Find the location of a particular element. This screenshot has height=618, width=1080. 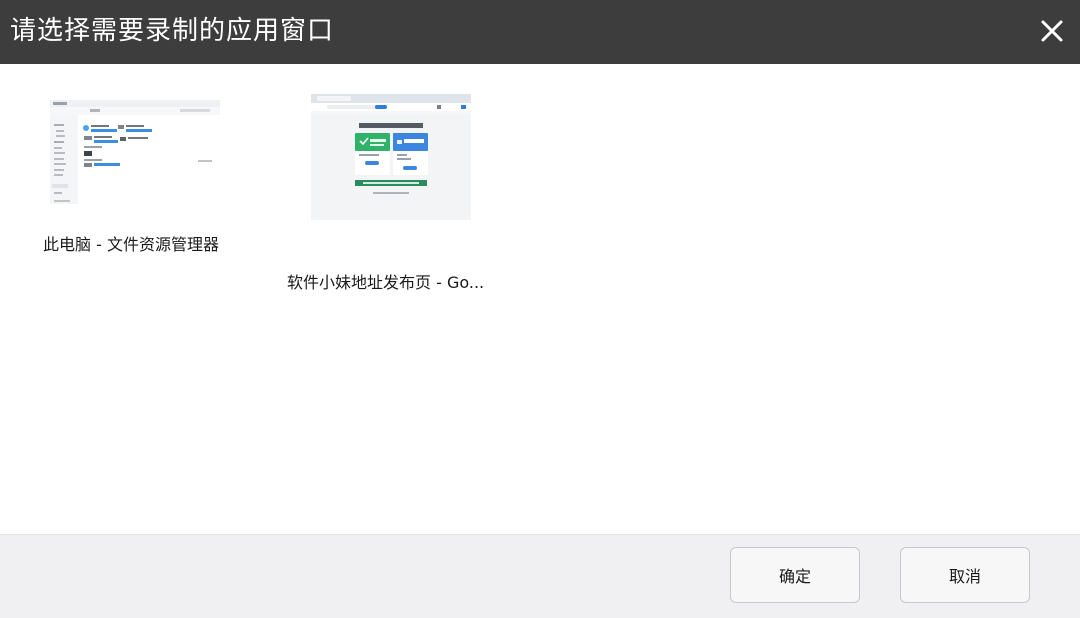

dialog-title: 请选择需要录制的应用窗口 is located at coordinates (172, 31).